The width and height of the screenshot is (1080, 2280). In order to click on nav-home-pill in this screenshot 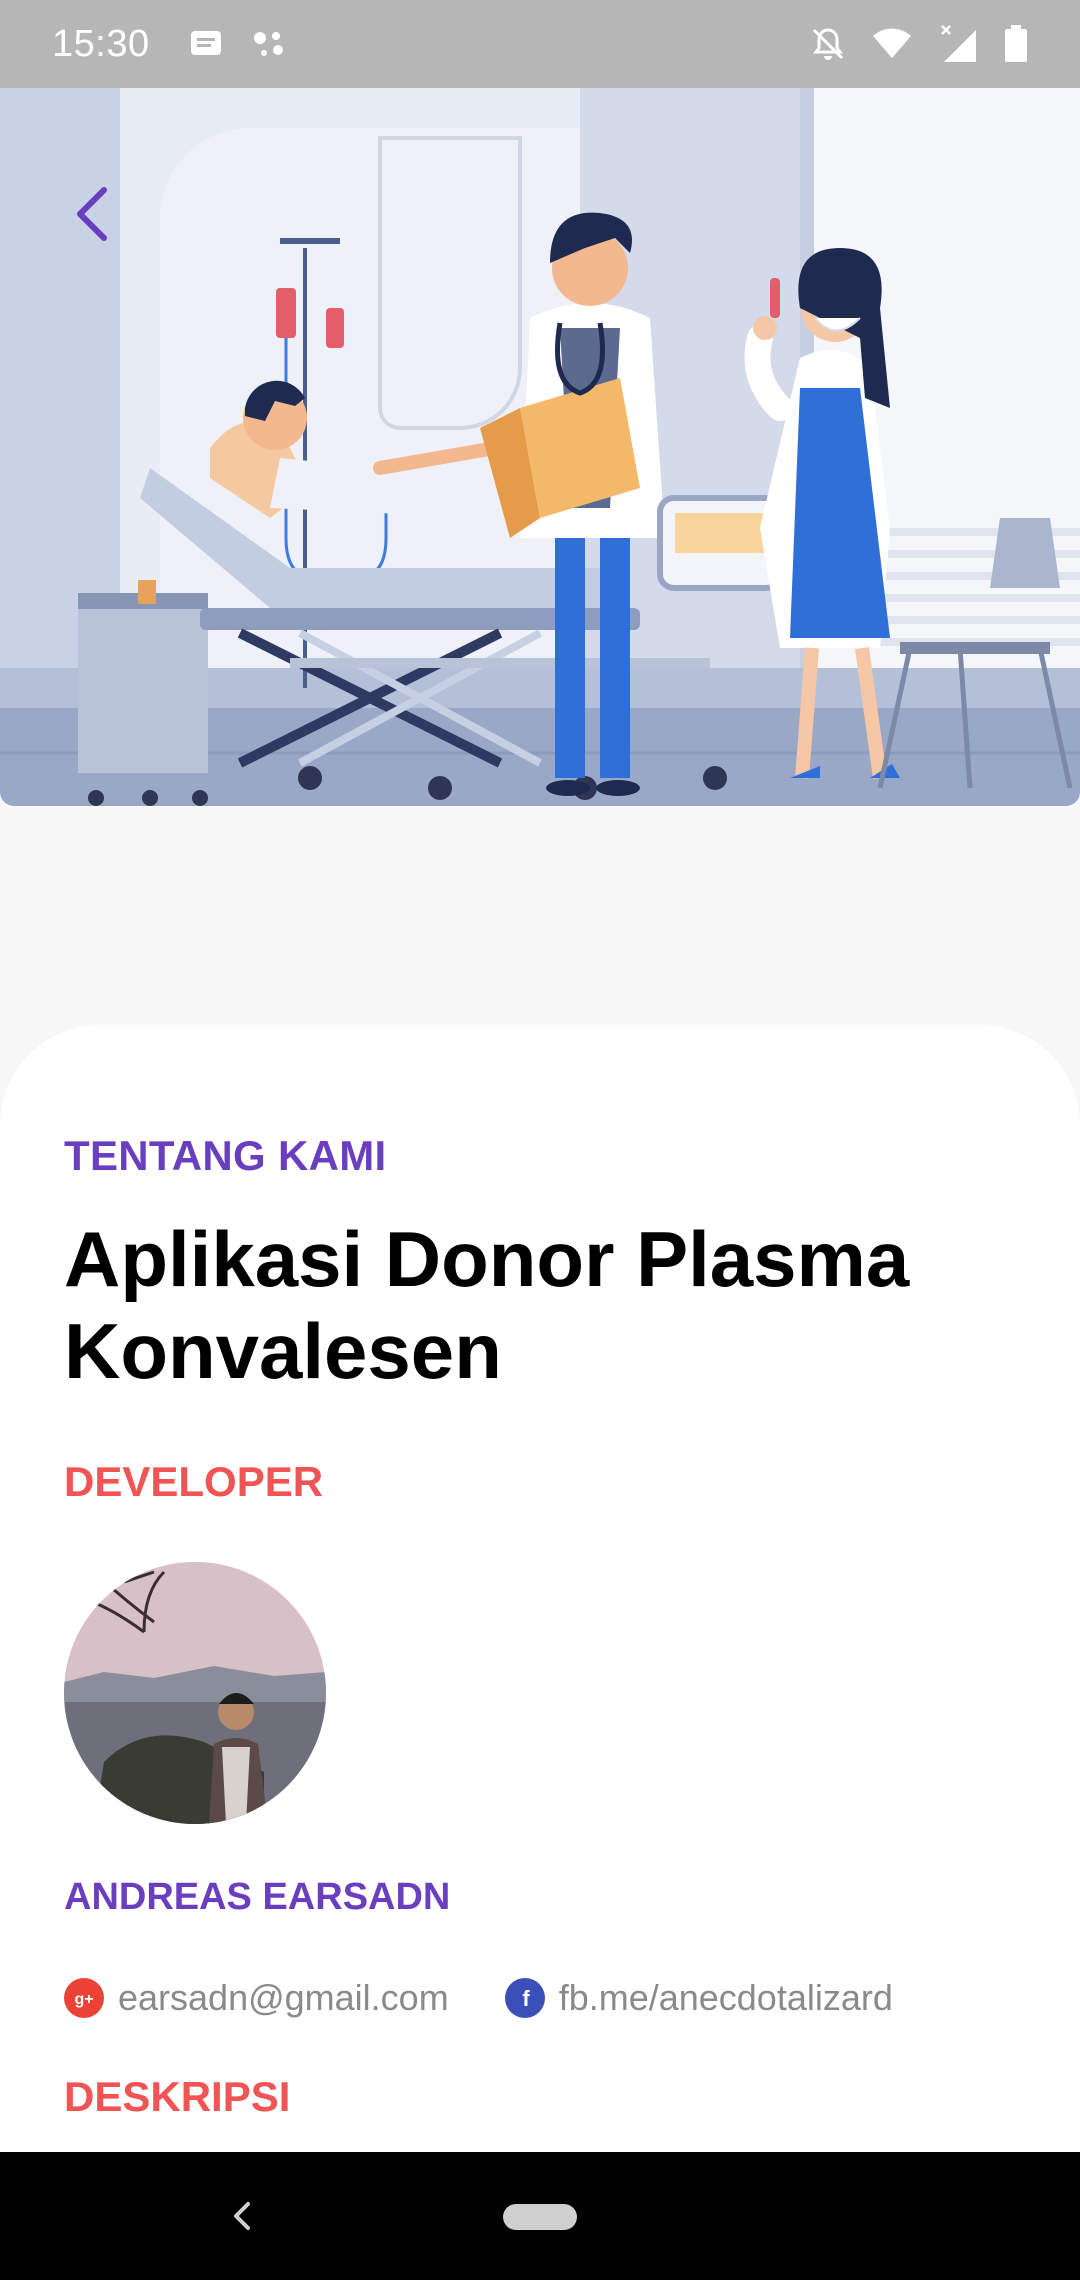, I will do `click(540, 2217)`.